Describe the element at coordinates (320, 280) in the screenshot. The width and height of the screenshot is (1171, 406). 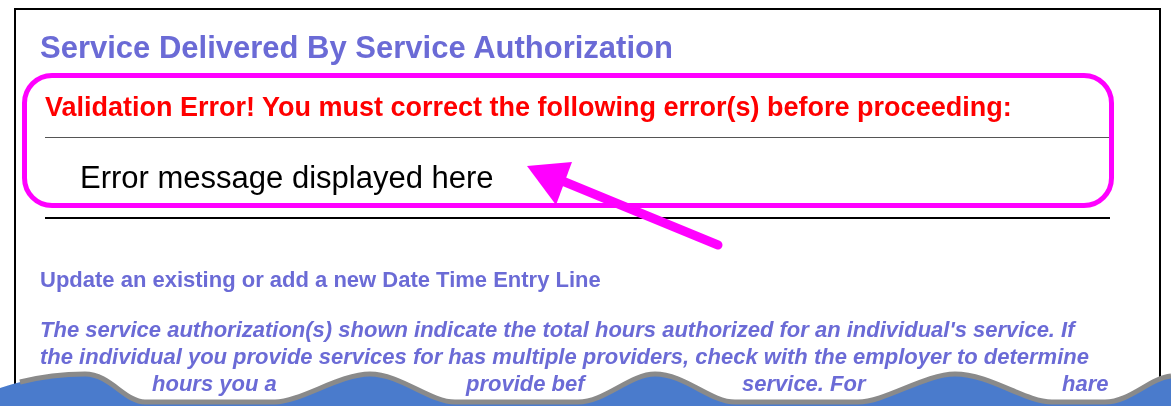
I see `section-heading: Update an existing or add a new Date Time Entry Line` at that location.